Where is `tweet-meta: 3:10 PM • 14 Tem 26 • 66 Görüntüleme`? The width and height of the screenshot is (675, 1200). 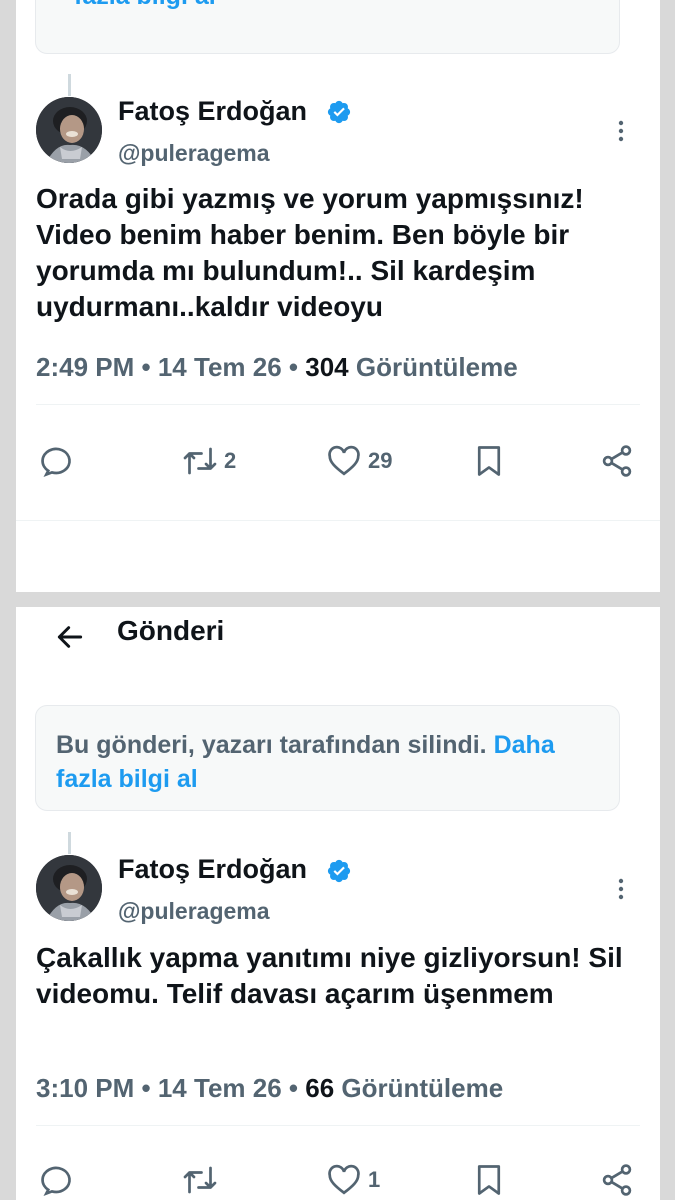
tweet-meta: 3:10 PM • 14 Tem 26 • 66 Görüntüleme is located at coordinates (269, 1088).